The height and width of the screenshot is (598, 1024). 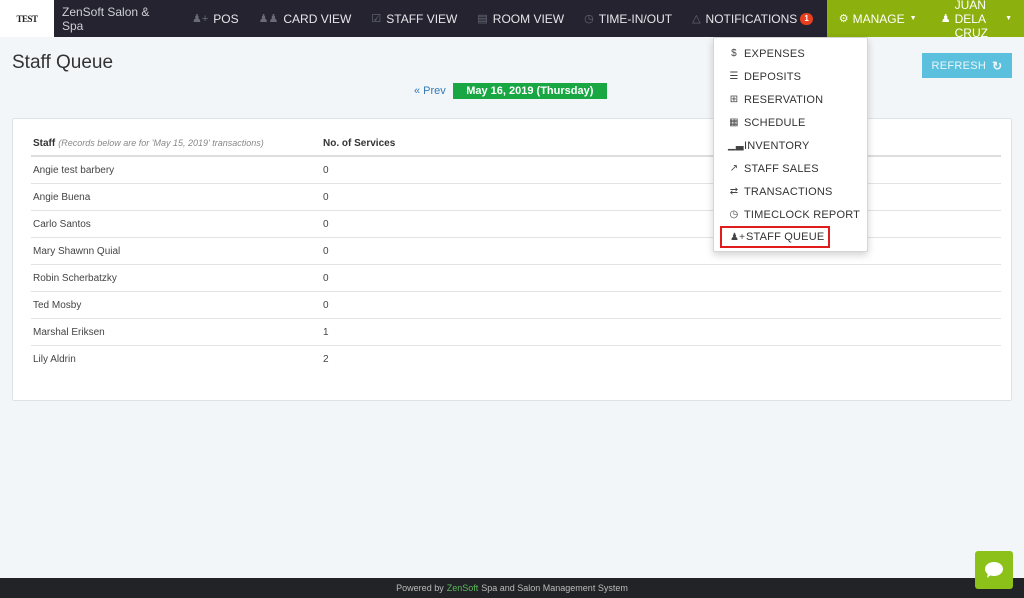 I want to click on nav-notifications: △ NOTIFICATIONS 1, so click(x=752, y=18).